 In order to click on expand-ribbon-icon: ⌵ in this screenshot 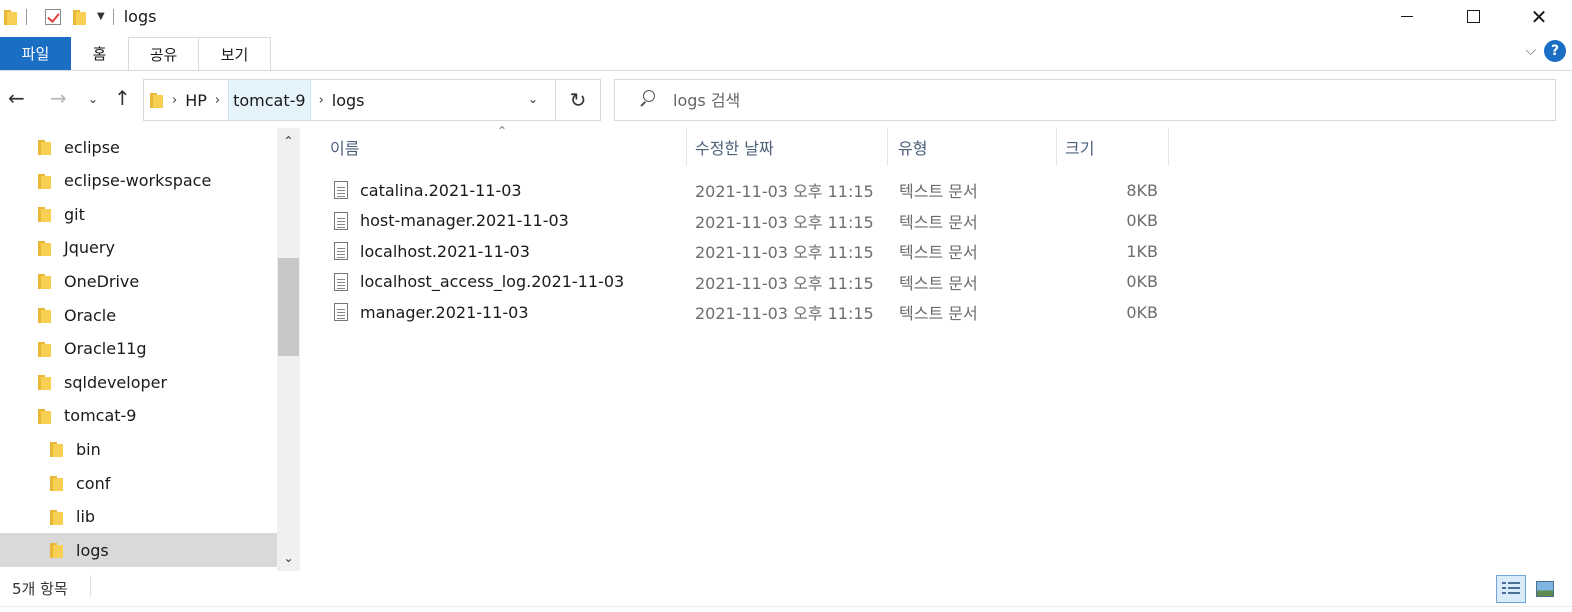, I will do `click(1530, 51)`.